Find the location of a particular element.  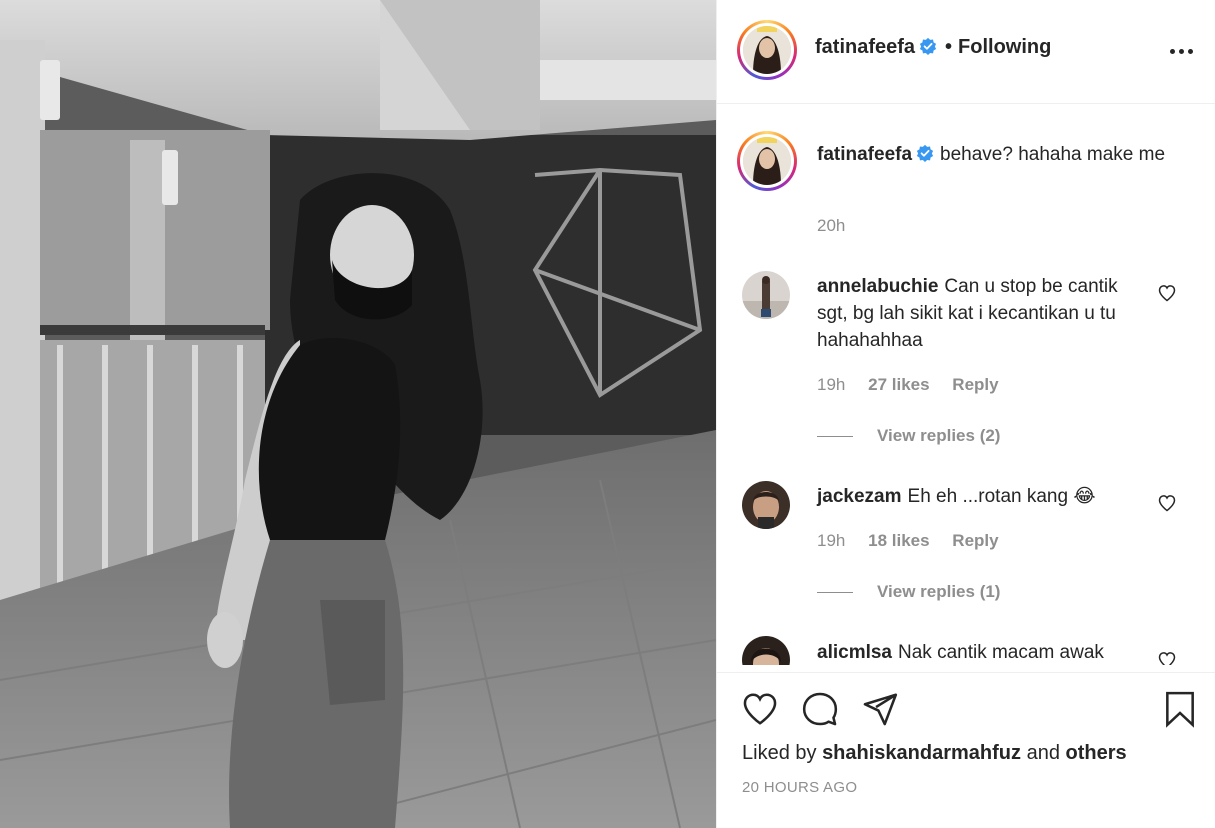

comment-username: jackezam is located at coordinates (859, 496).